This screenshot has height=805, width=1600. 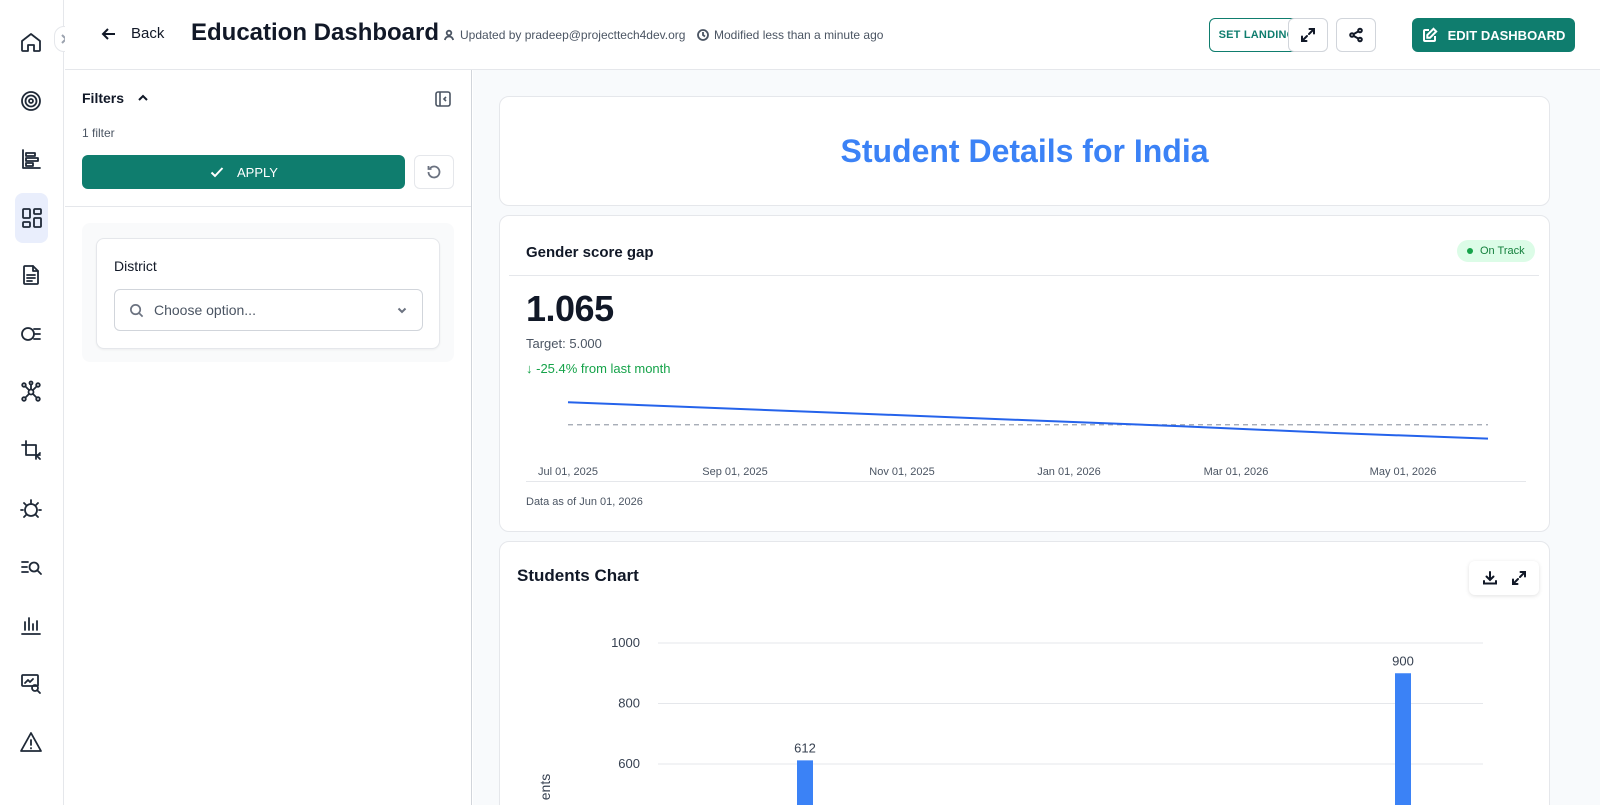 What do you see at coordinates (629, 763) in the screenshot?
I see `y-tick-label: 600` at bounding box center [629, 763].